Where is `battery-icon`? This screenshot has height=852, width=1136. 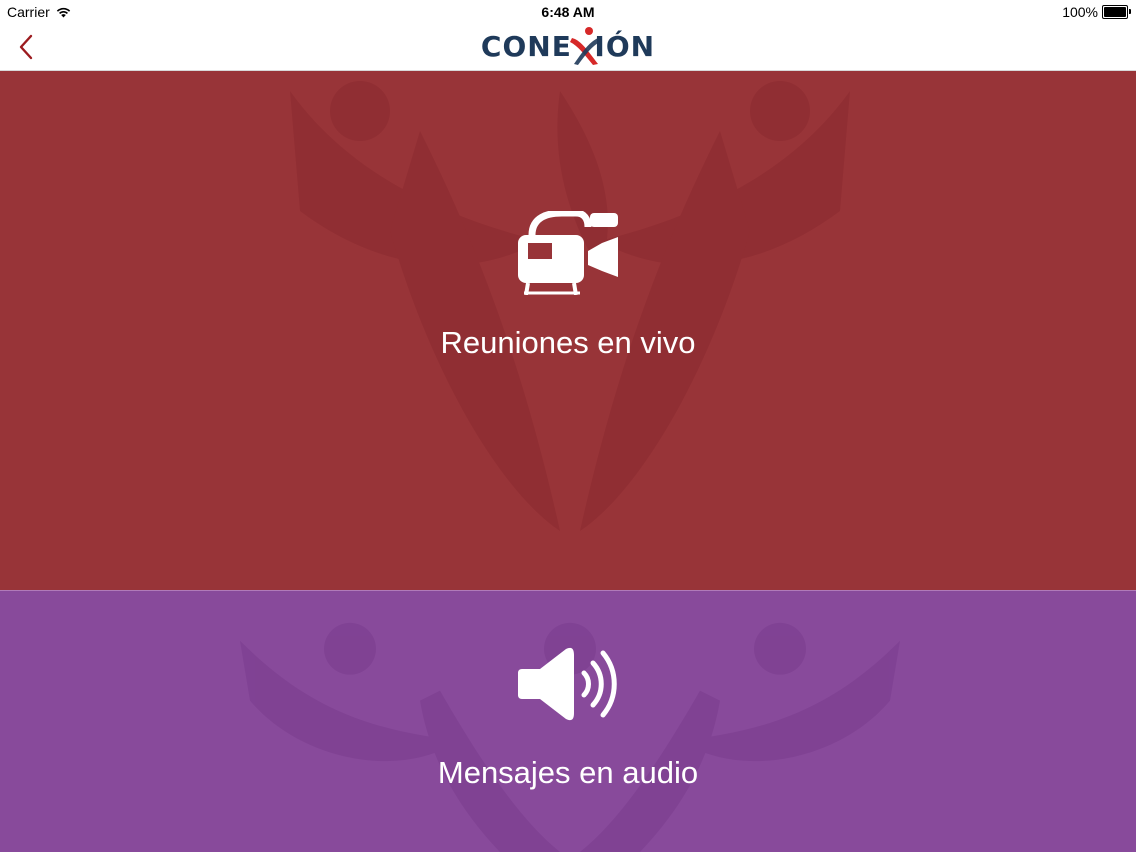 battery-icon is located at coordinates (1116, 12).